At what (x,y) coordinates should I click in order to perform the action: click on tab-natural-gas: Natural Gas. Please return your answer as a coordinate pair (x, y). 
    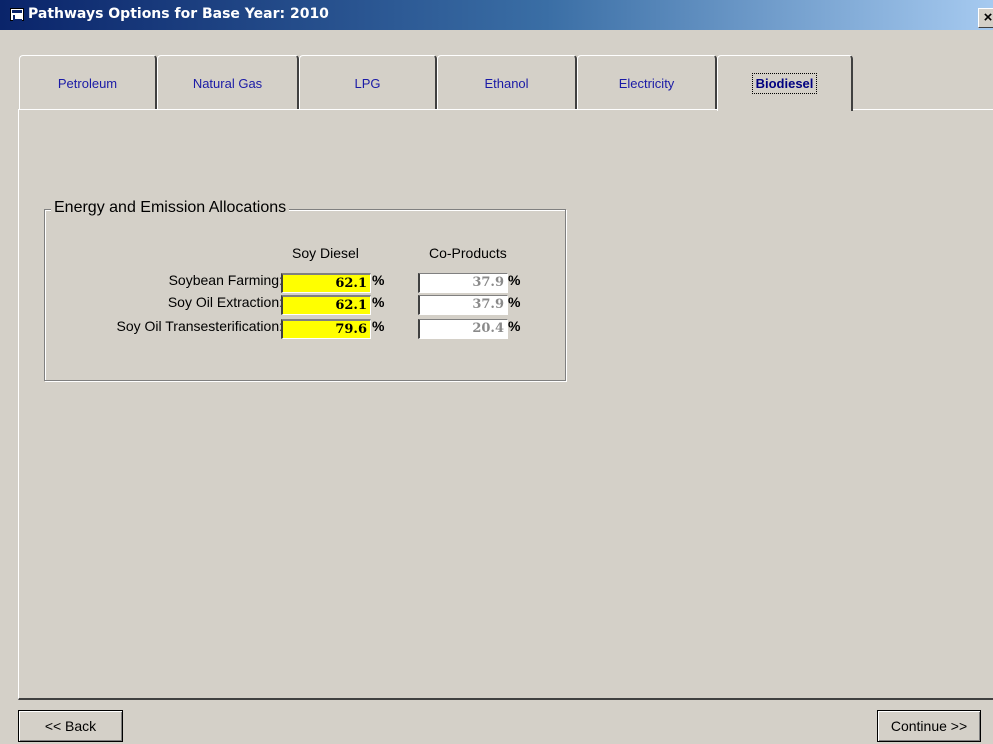
    Looking at the image, I should click on (228, 82).